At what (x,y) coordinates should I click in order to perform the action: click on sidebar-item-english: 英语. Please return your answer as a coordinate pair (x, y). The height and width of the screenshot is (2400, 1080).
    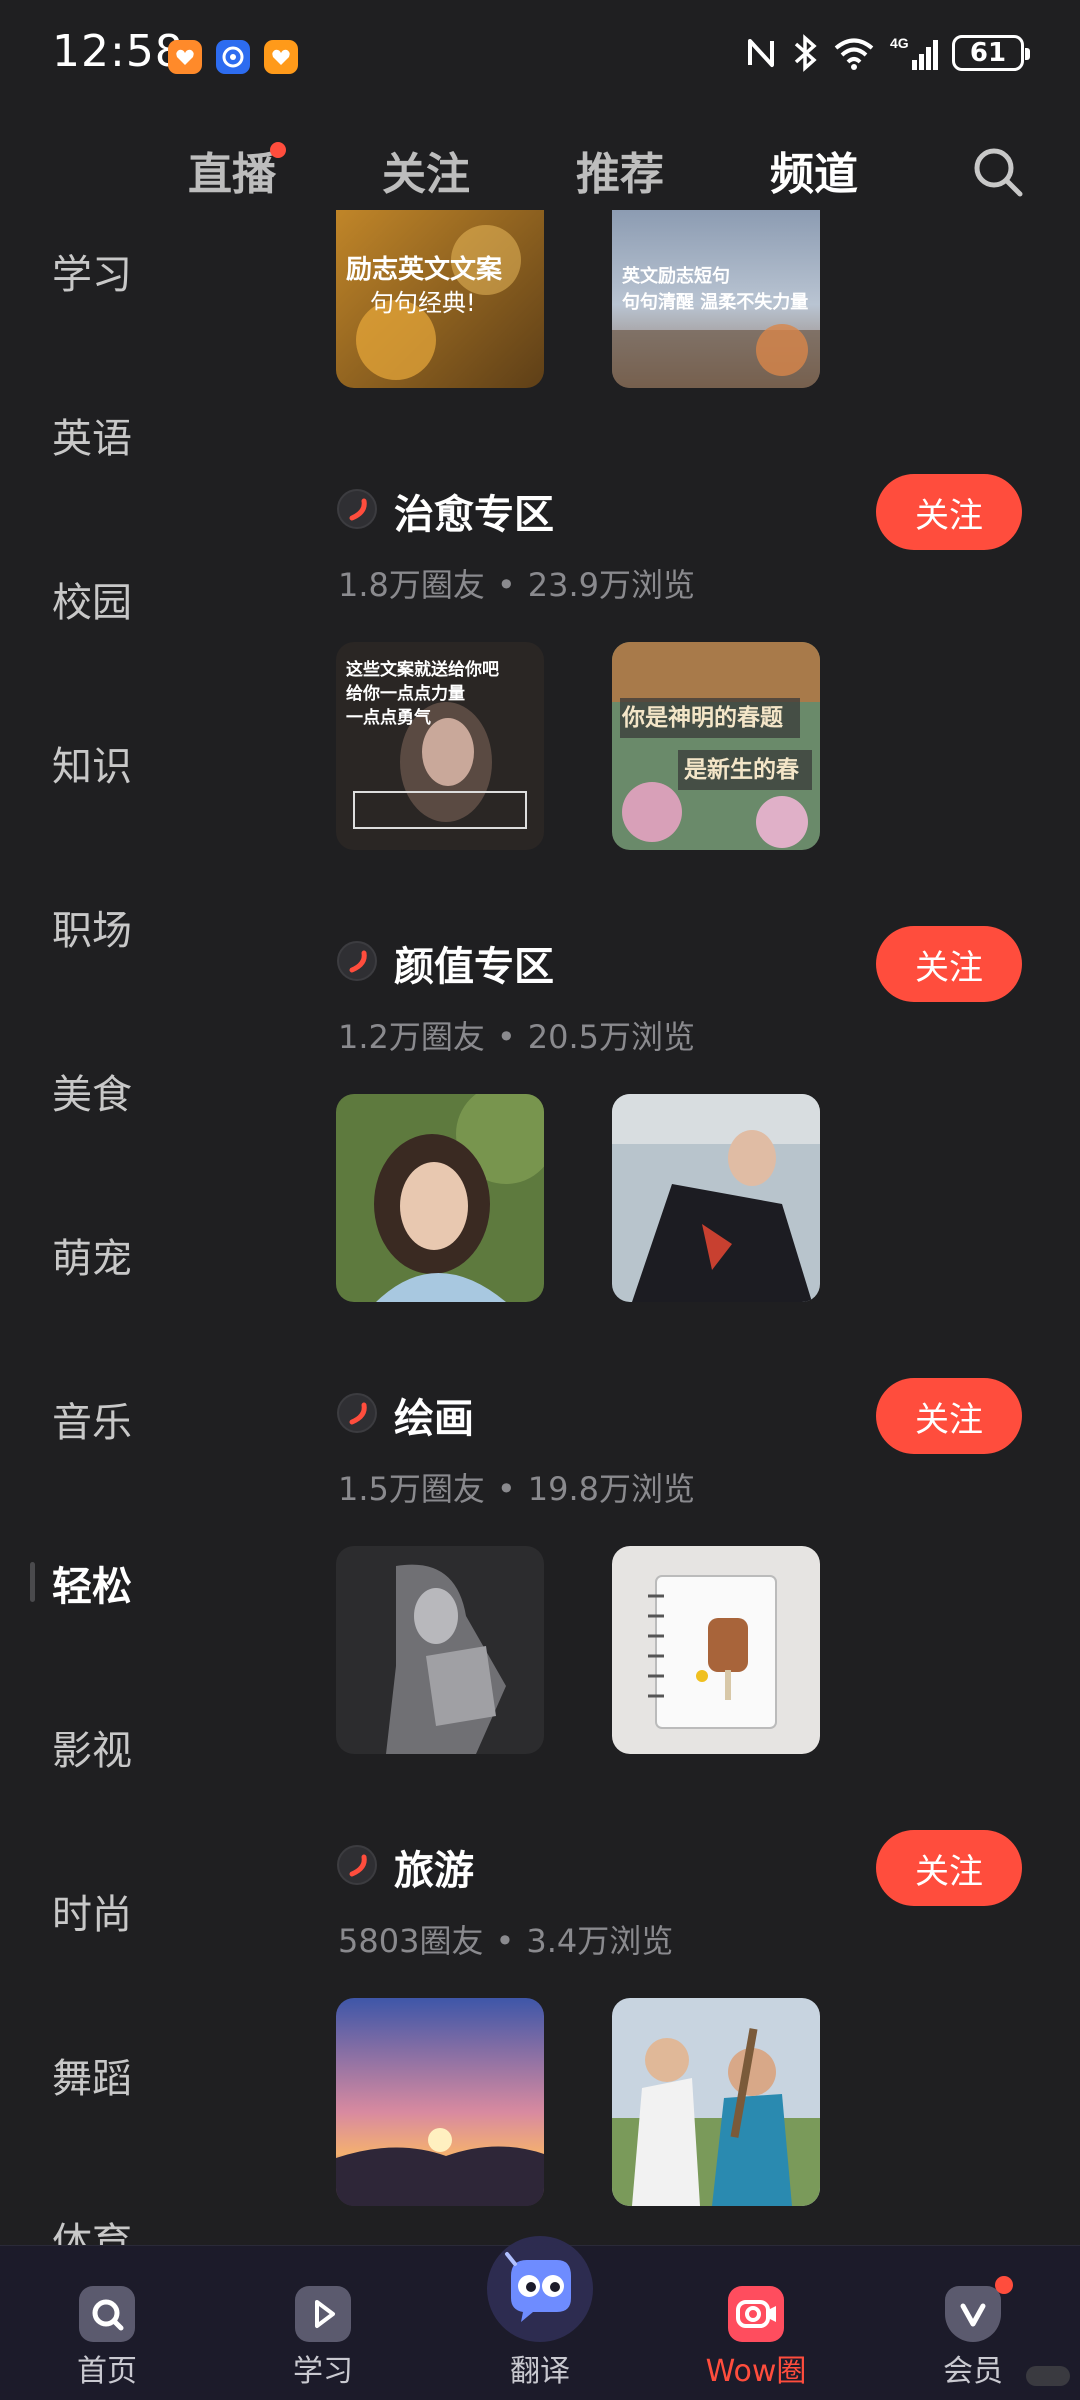
    Looking at the image, I should click on (92, 435).